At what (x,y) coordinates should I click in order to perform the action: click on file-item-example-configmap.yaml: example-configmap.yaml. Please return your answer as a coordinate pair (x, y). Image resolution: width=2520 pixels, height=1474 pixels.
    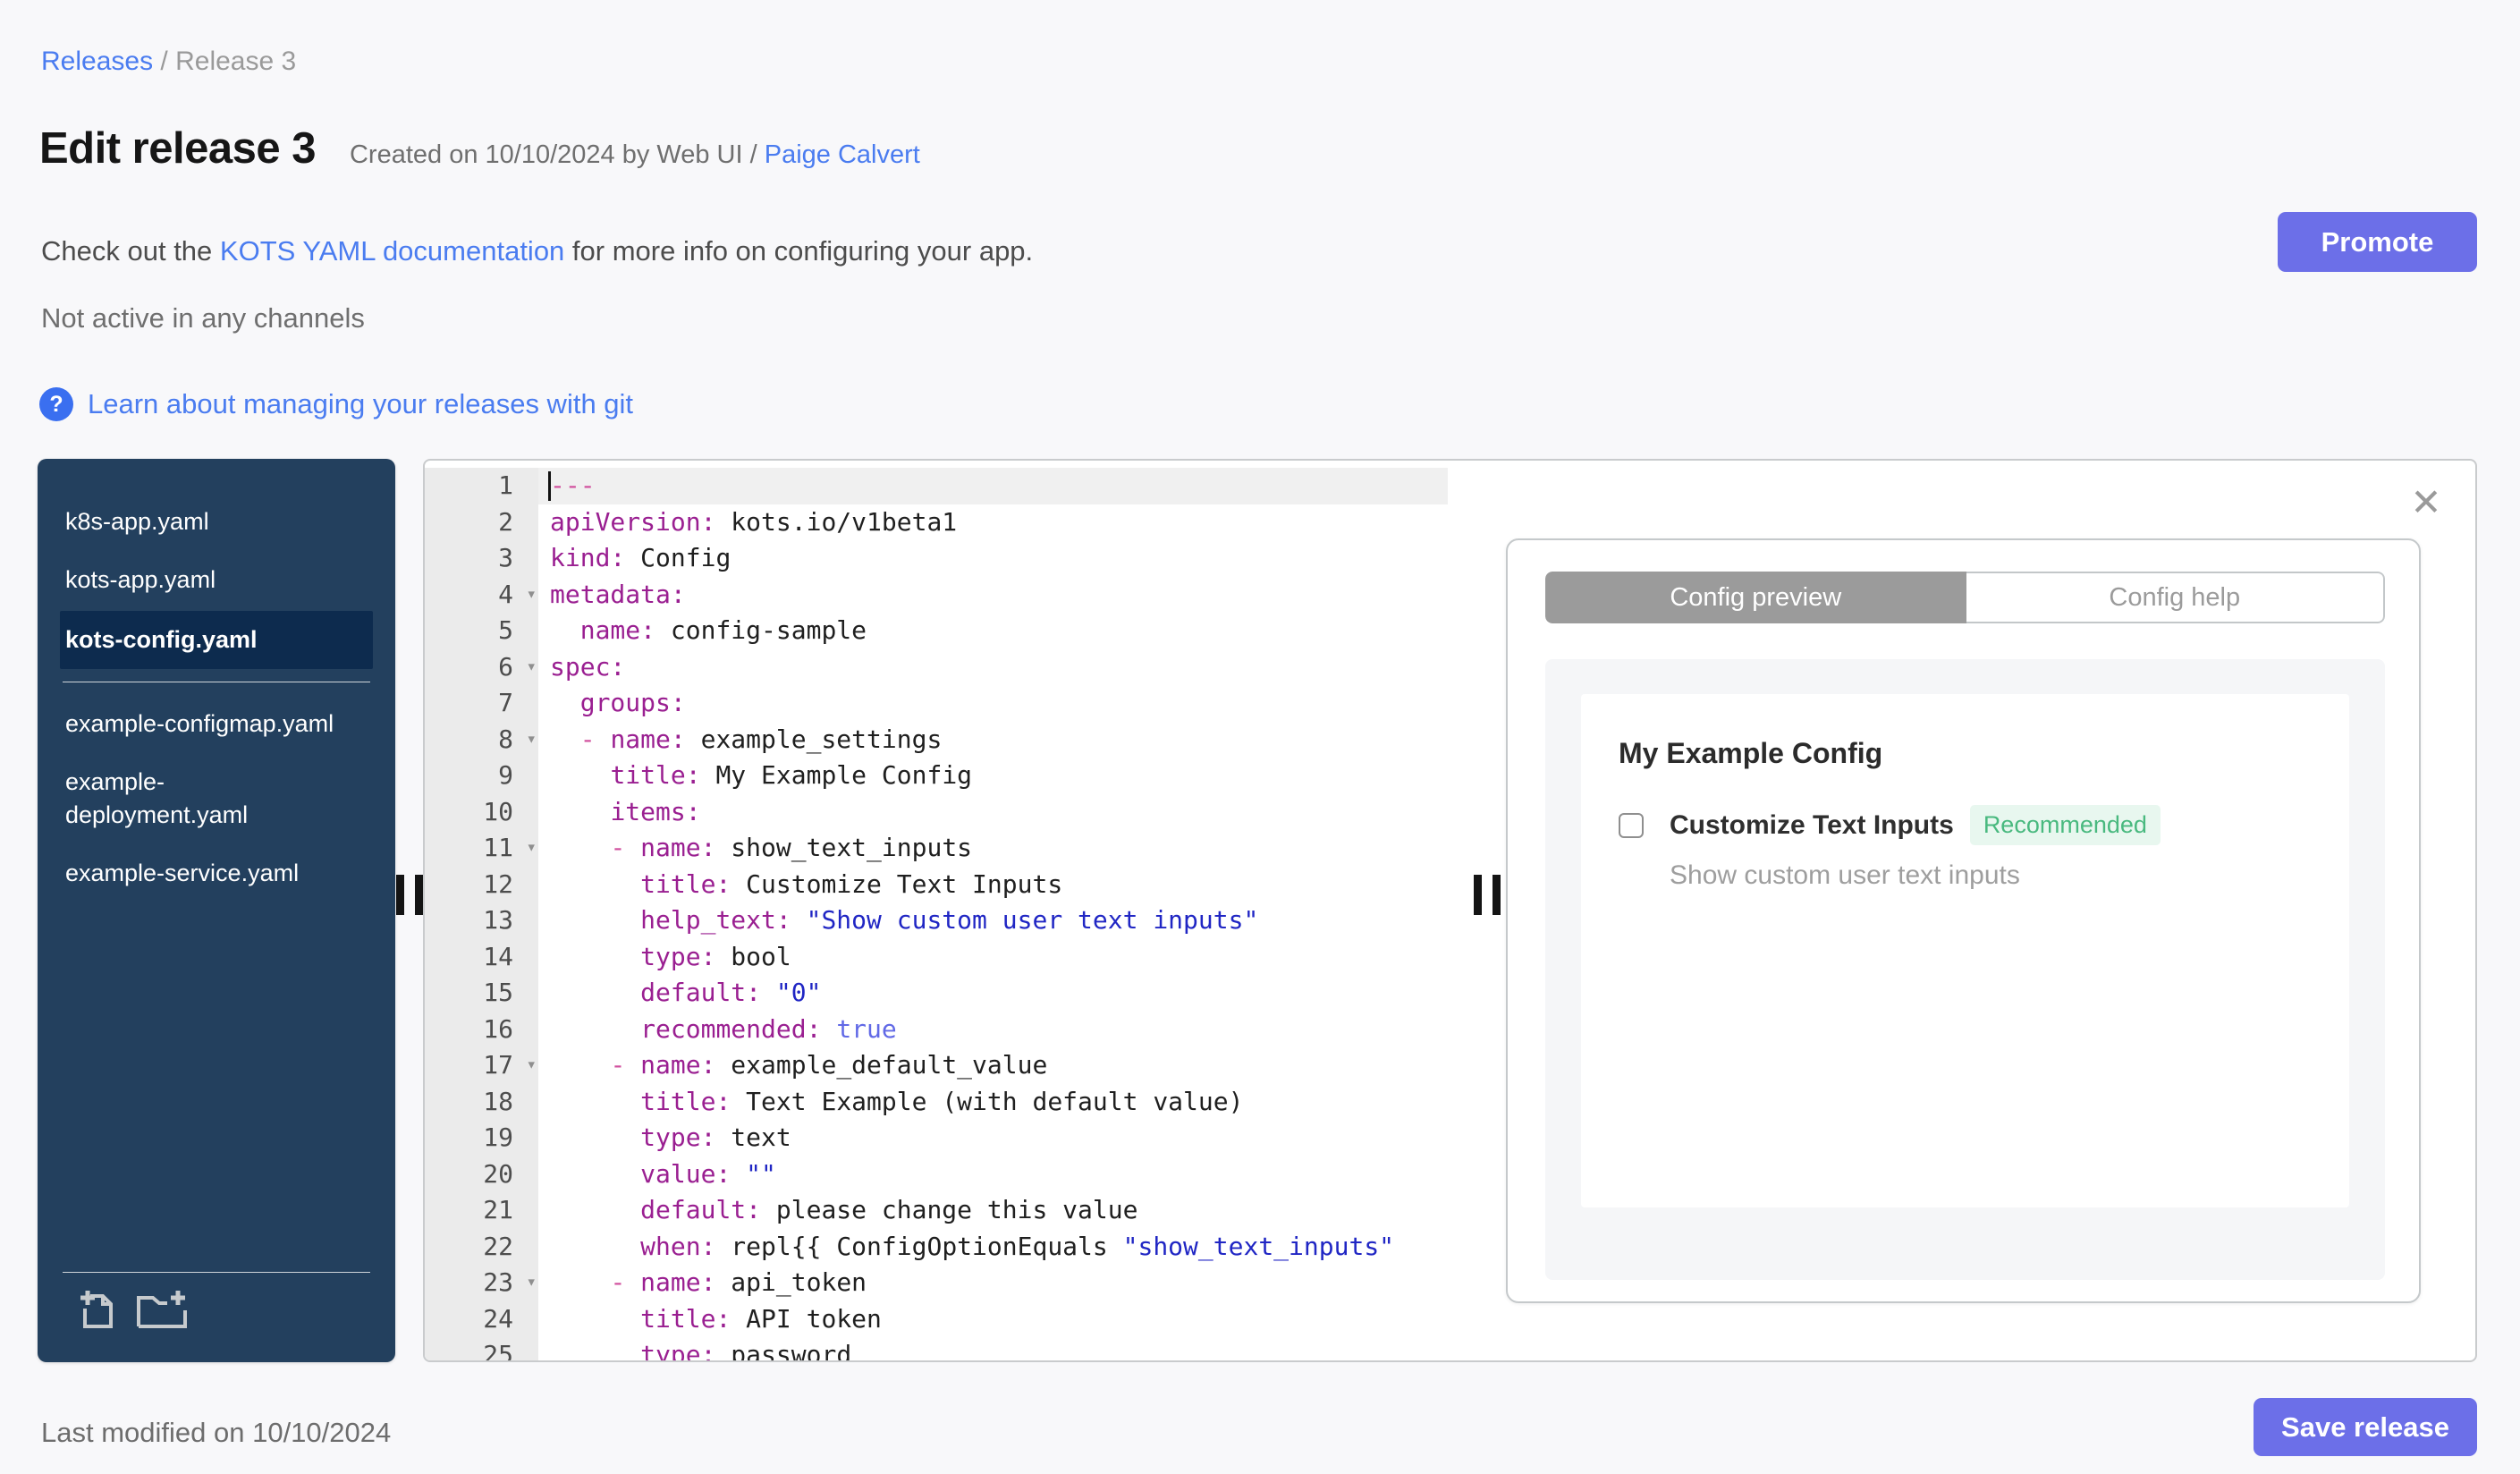
    Looking at the image, I should click on (203, 724).